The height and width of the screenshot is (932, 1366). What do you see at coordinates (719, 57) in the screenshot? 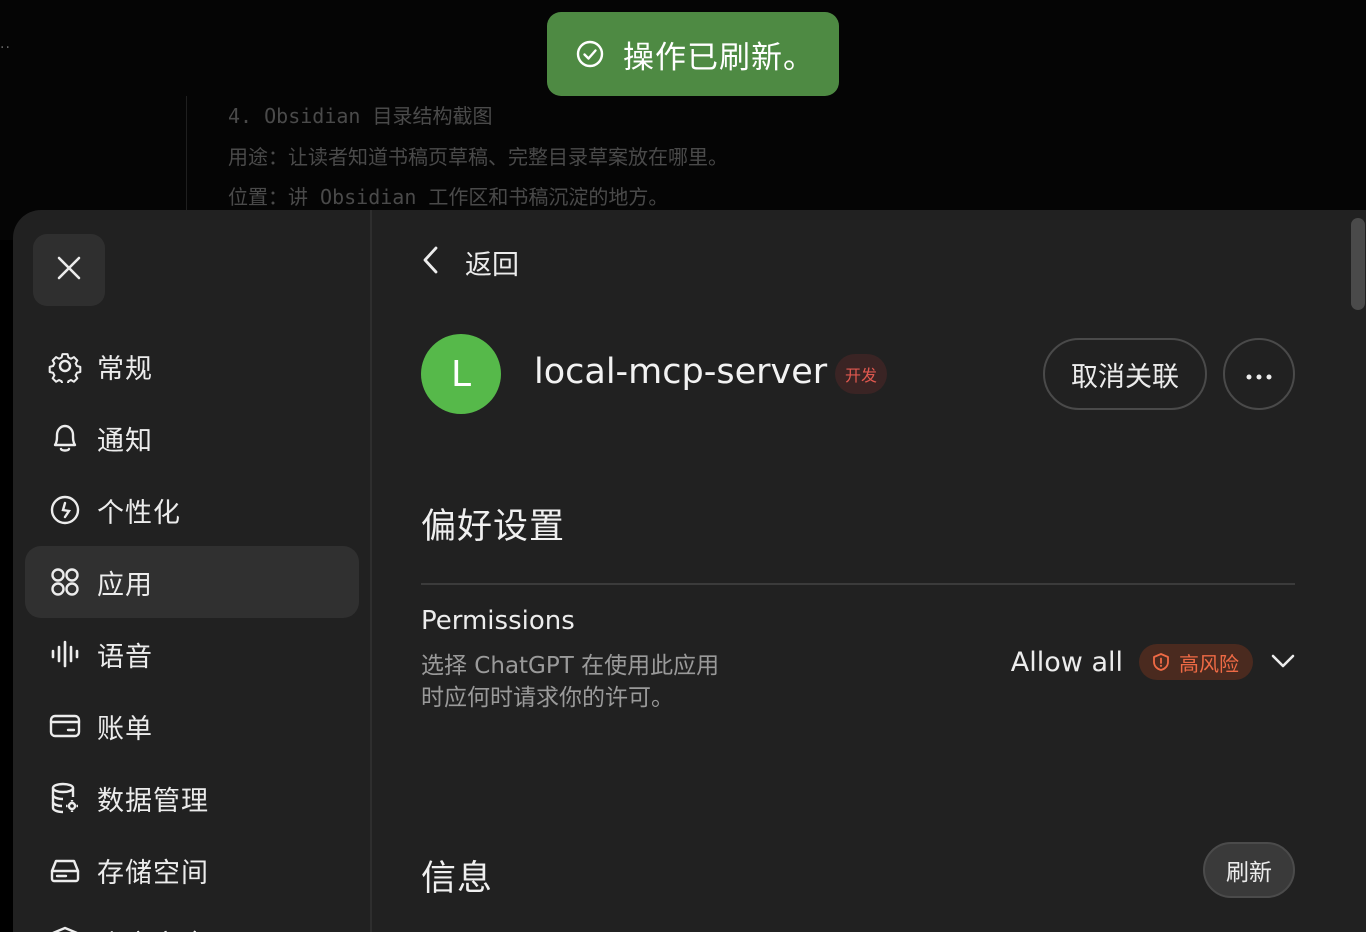
I see `toast-message: 操作已刷新。` at bounding box center [719, 57].